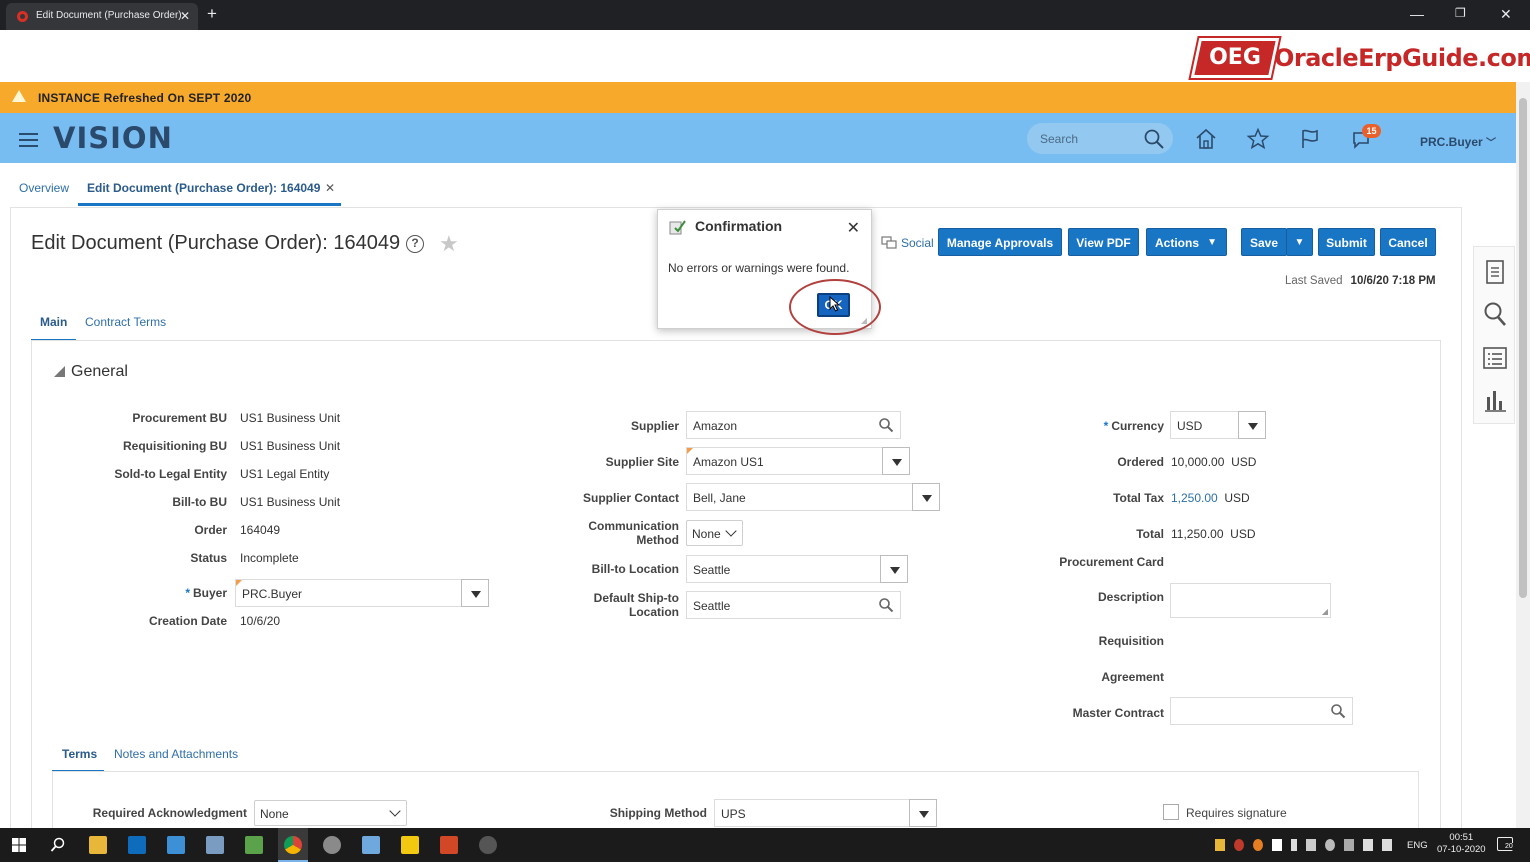 This screenshot has height=862, width=1530. I want to click on buyer-field: PRC.Buyer, so click(362, 593).